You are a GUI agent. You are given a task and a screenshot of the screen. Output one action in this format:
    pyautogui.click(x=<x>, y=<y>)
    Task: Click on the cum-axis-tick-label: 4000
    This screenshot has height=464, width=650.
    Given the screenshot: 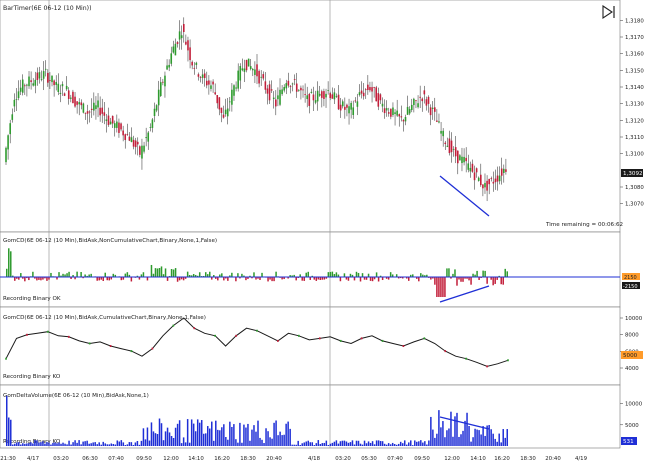 What is the action you would take?
    pyautogui.click(x=632, y=369)
    